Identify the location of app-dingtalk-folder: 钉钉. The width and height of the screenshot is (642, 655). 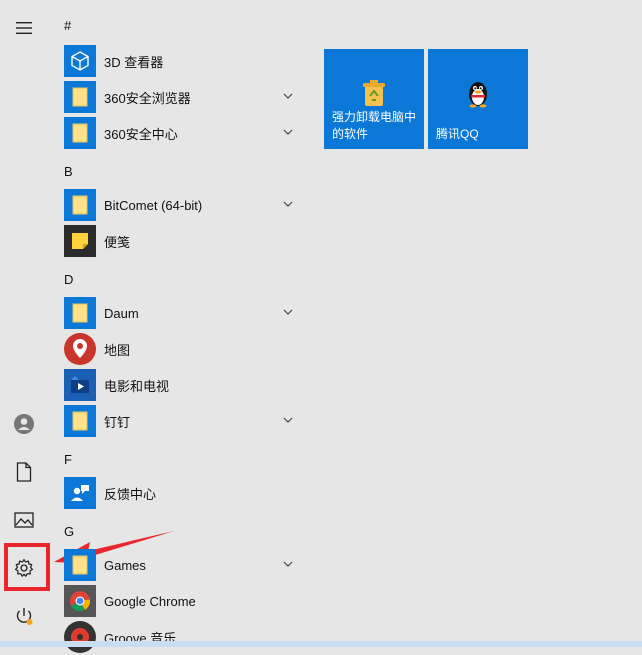
(184, 421).